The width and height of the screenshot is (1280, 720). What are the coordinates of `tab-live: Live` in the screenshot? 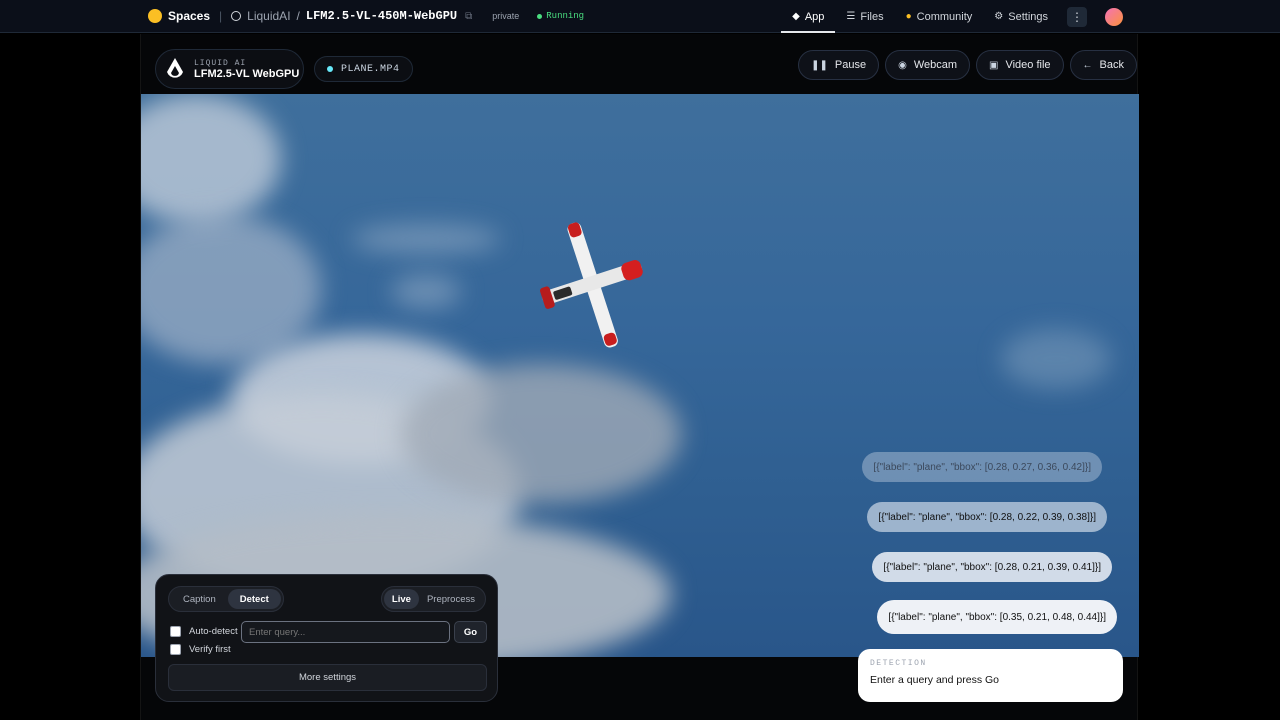 It's located at (401, 599).